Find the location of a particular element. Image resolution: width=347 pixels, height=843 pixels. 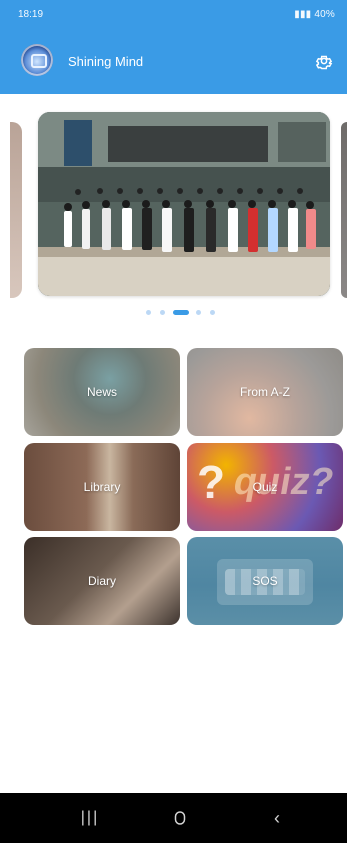

home-button is located at coordinates (180, 818).